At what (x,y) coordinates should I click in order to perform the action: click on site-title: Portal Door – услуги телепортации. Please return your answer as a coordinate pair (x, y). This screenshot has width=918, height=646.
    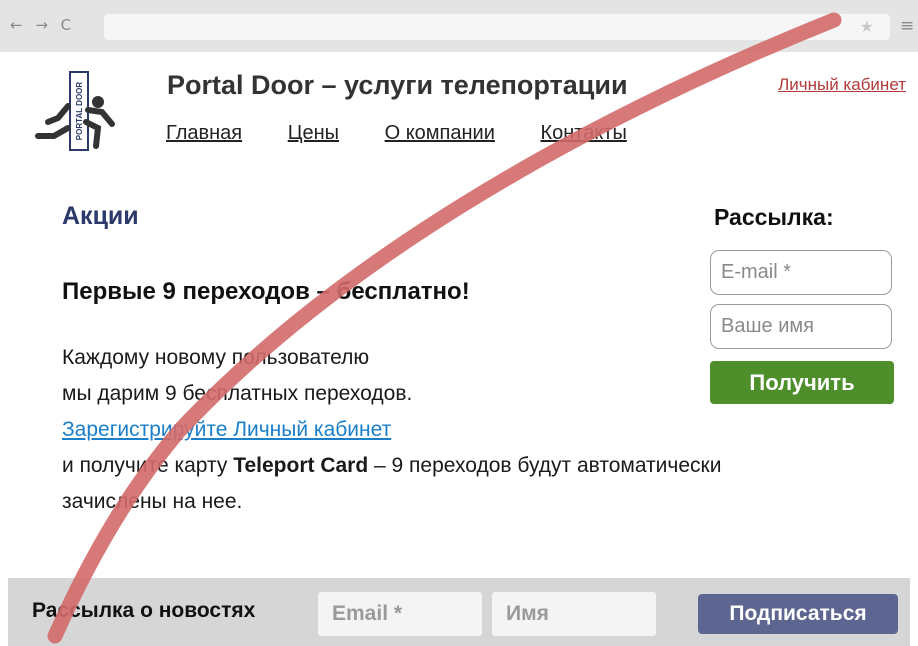
    Looking at the image, I should click on (397, 85).